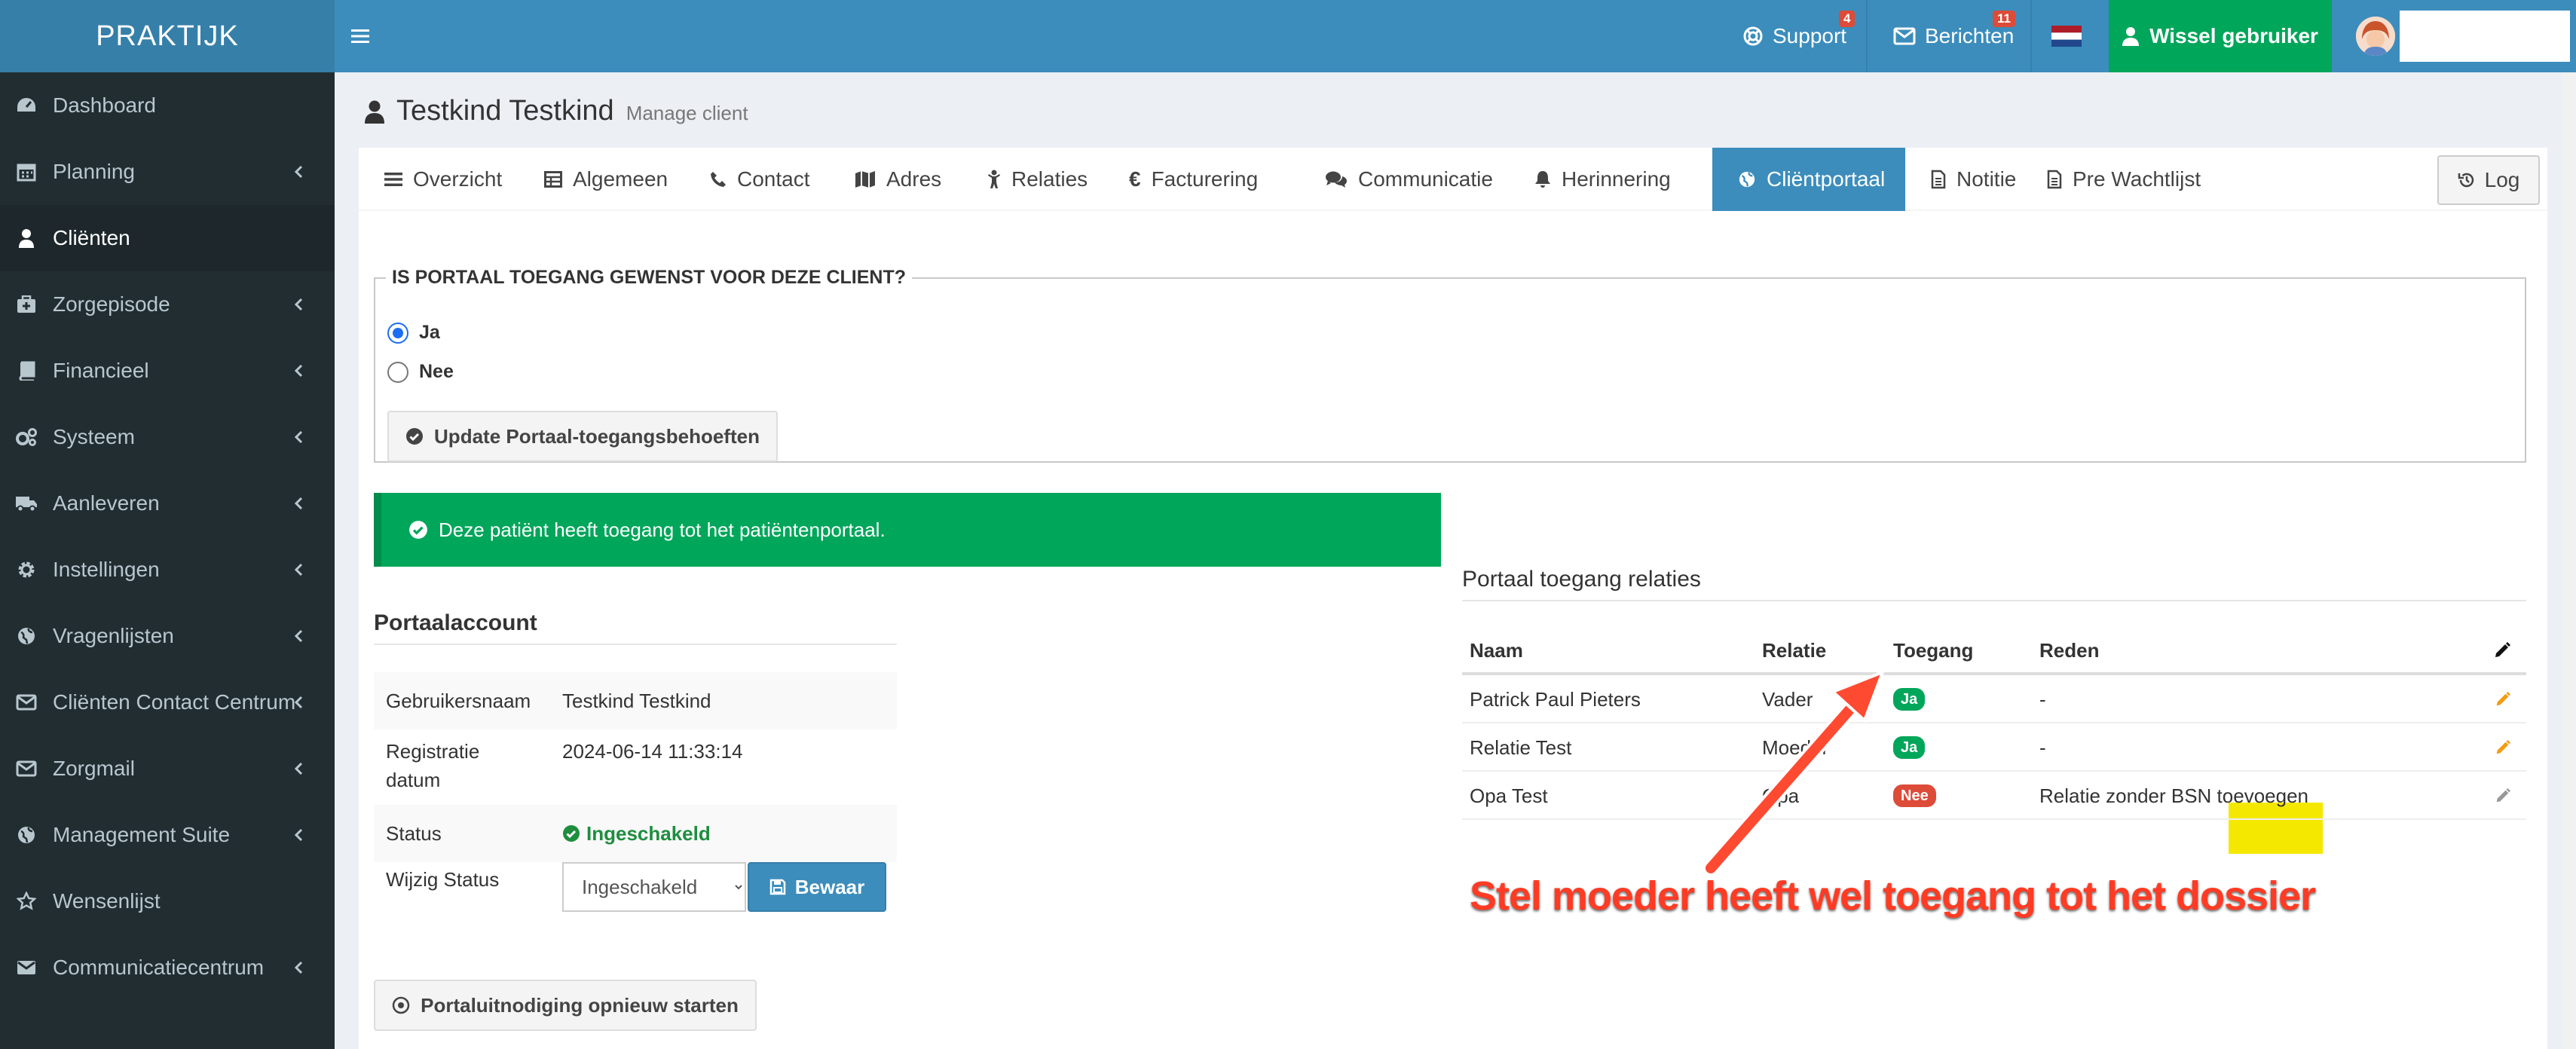 The width and height of the screenshot is (2576, 1049). I want to click on restart-button-label: Portaluitnodiging opnieuw starten, so click(580, 1005).